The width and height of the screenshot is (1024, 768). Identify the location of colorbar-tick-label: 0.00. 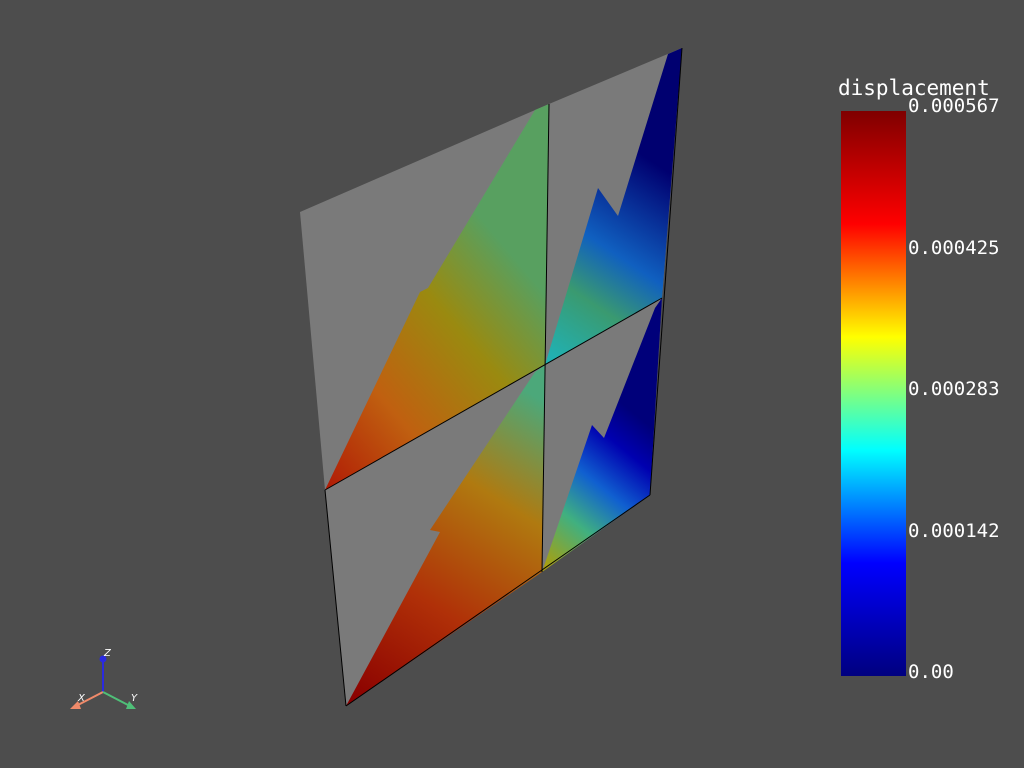
(931, 672).